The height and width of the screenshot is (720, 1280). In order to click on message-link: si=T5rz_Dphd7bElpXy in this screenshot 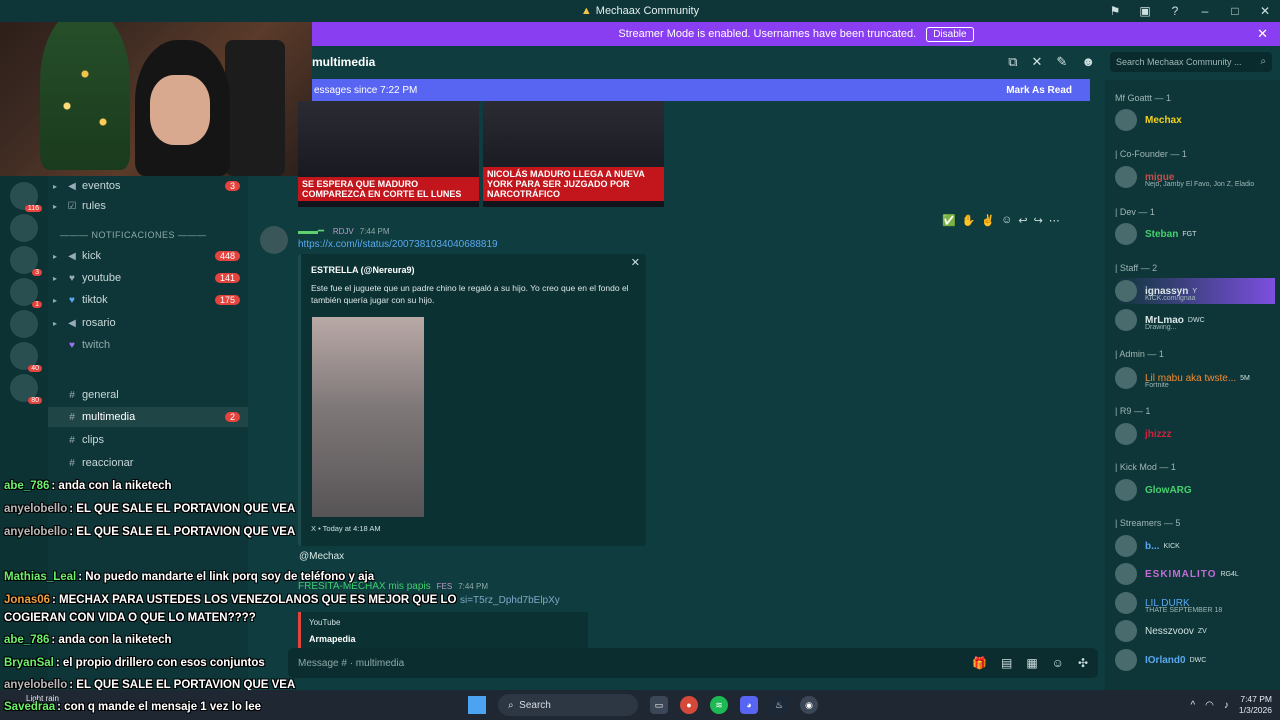, I will do `click(510, 600)`.